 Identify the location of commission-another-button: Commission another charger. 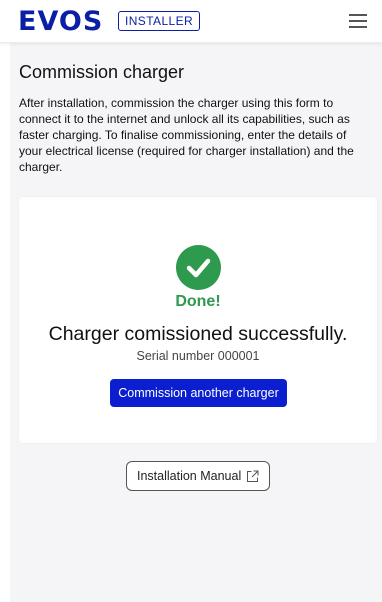
(198, 393).